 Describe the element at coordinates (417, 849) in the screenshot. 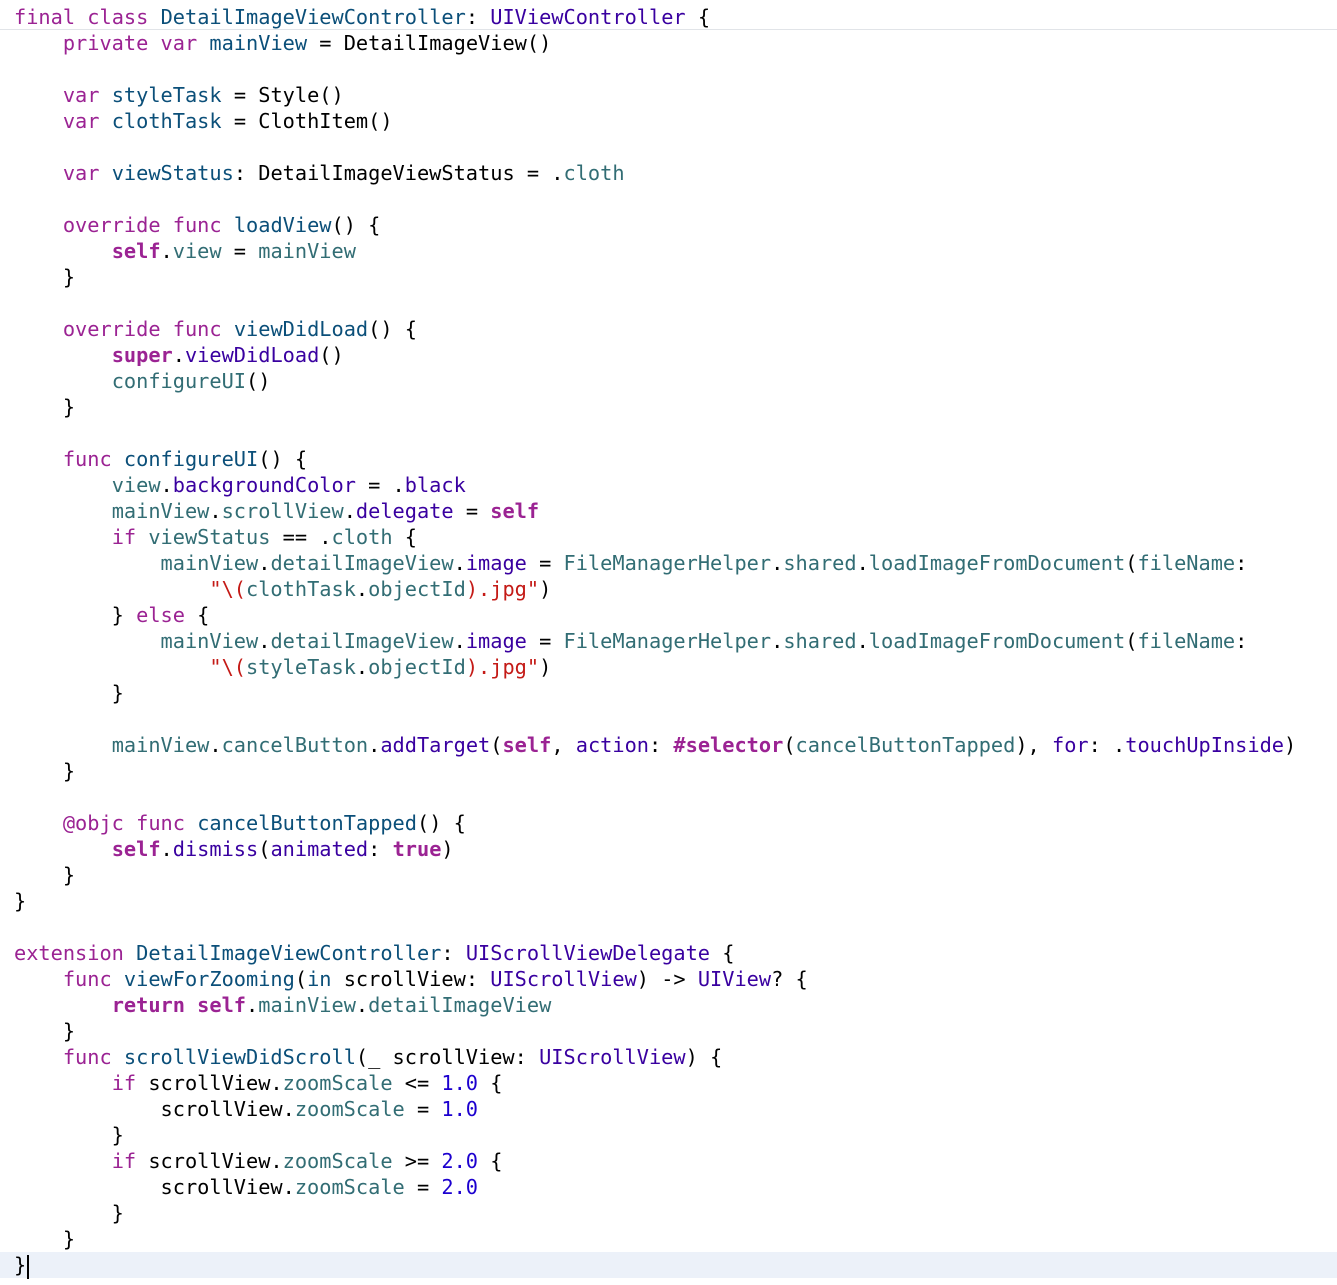

I see `code-token: true` at that location.